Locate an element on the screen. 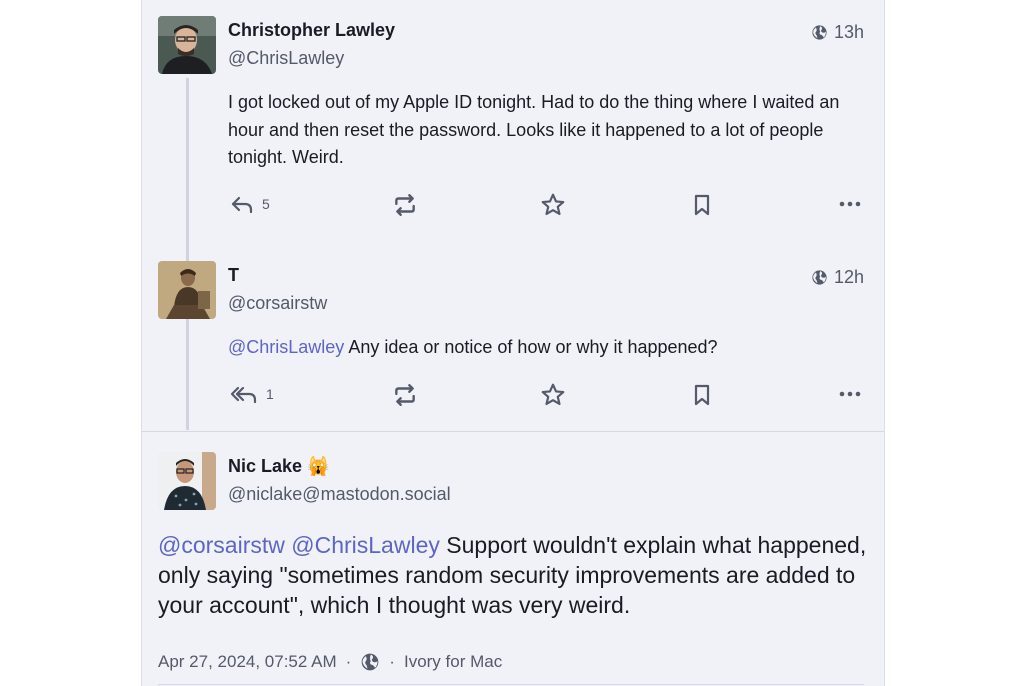  post-details: Apr 27, 2024, 07:52 AM · · Ivory for Mac is located at coordinates (330, 662).